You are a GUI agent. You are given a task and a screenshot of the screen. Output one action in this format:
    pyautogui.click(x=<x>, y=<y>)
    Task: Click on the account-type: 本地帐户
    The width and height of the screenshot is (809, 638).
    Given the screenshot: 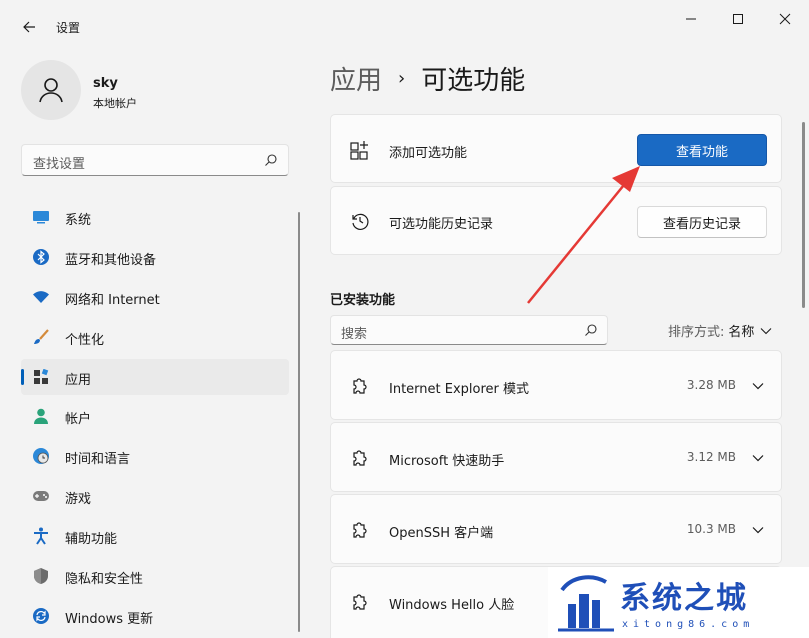 What is the action you would take?
    pyautogui.click(x=115, y=103)
    